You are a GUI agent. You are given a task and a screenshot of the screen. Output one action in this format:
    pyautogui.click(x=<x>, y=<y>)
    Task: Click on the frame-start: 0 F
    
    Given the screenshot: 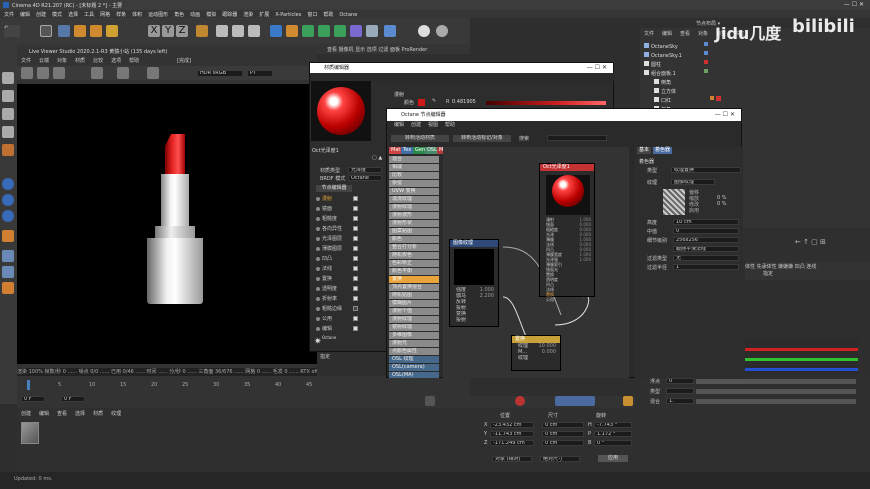 What is the action you would take?
    pyautogui.click(x=33, y=399)
    